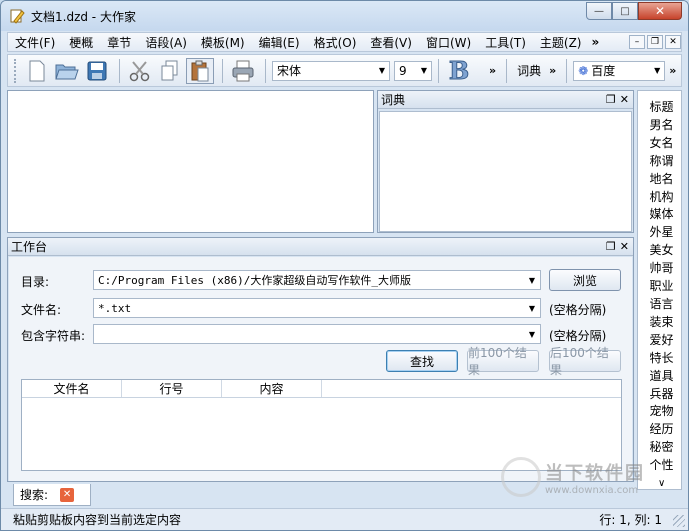  What do you see at coordinates (81, 42) in the screenshot?
I see `menu-outline: 梗概` at bounding box center [81, 42].